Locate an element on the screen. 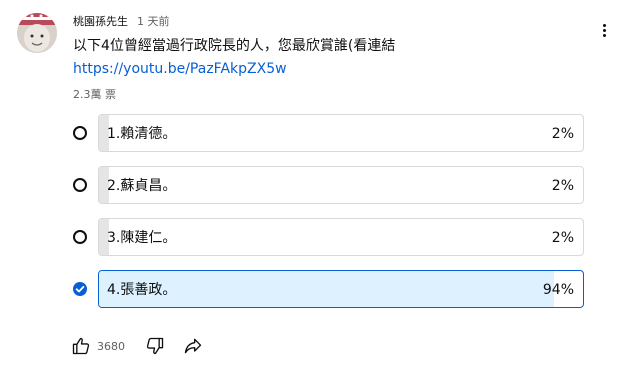  poll-option-label: 4.張善政。 is located at coordinates (142, 290).